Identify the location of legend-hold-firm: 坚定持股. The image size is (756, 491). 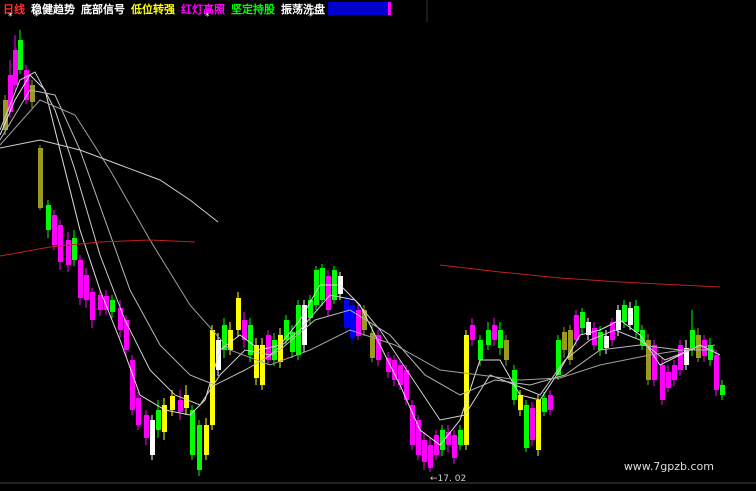
(253, 9).